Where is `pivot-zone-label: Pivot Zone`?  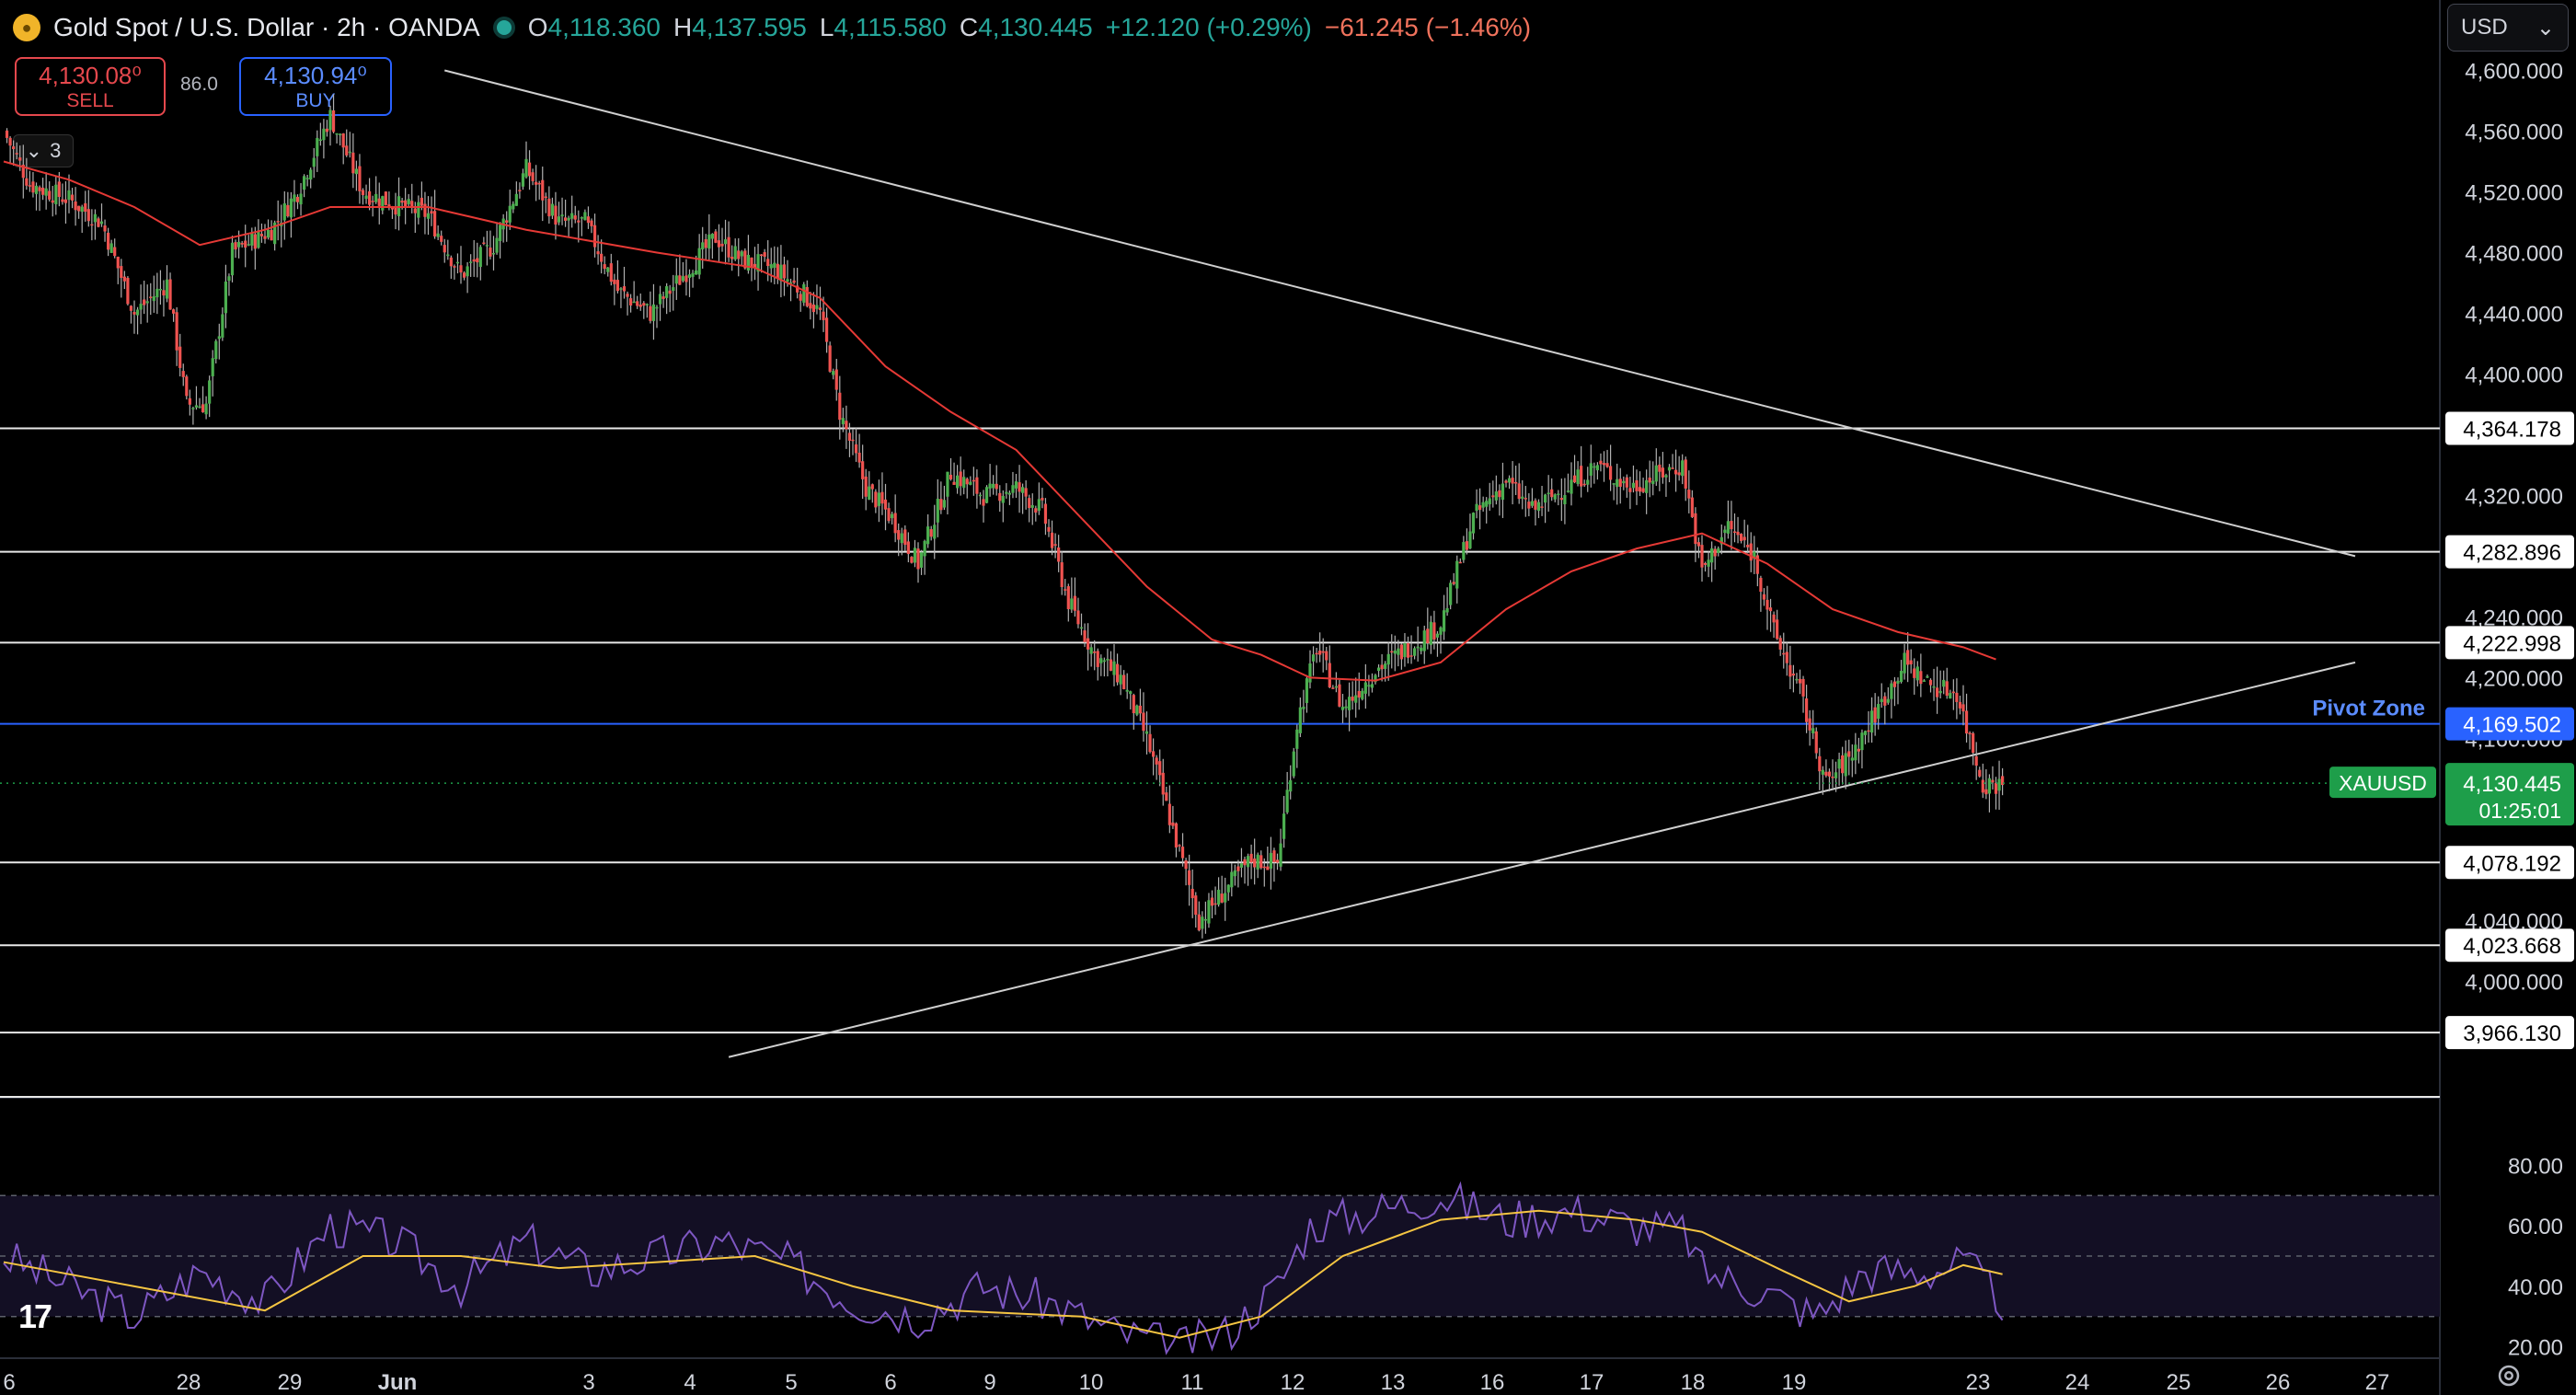
pivot-zone-label: Pivot Zone is located at coordinates (2368, 709).